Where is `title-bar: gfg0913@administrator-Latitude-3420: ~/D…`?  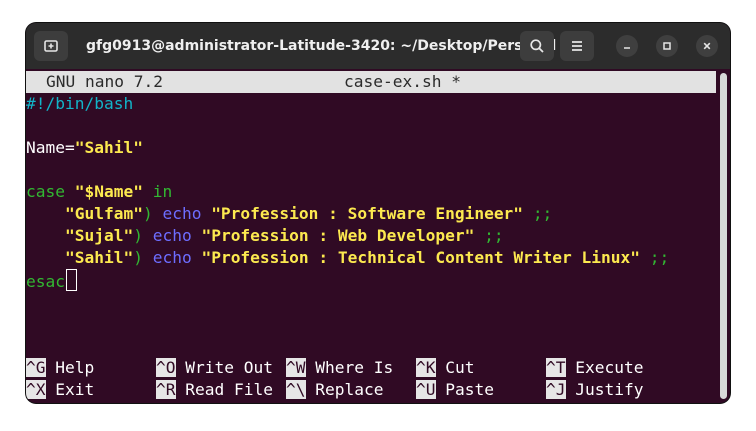
title-bar: gfg0913@administrator-Latitude-3420: ~/D… is located at coordinates (378, 46).